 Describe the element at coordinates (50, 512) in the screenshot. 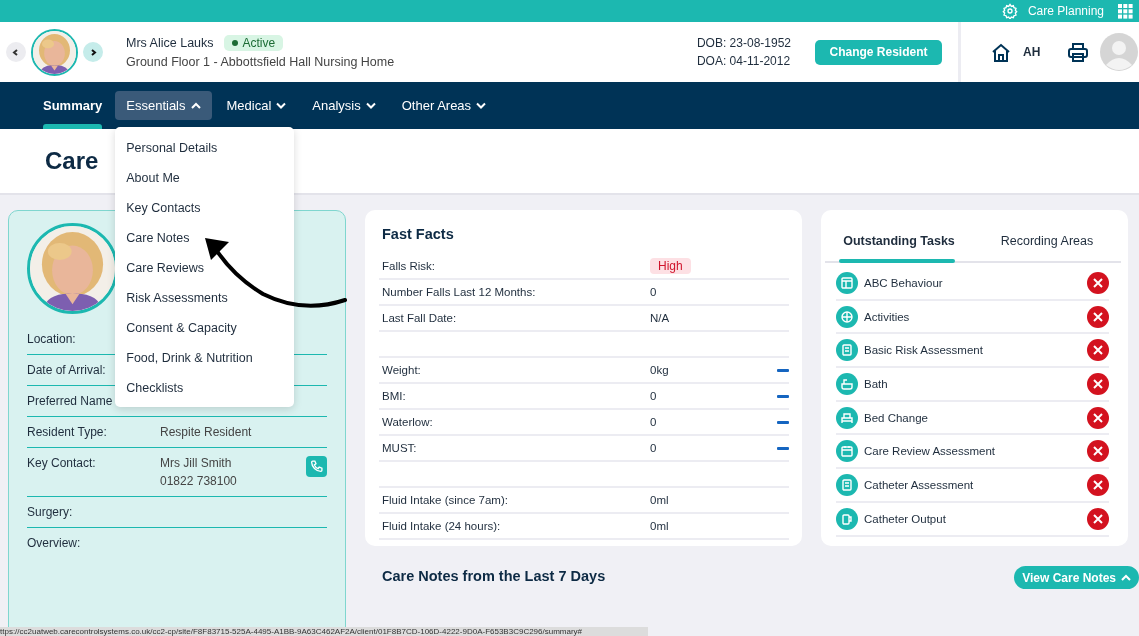

I see `profile-label: Surgery:` at that location.